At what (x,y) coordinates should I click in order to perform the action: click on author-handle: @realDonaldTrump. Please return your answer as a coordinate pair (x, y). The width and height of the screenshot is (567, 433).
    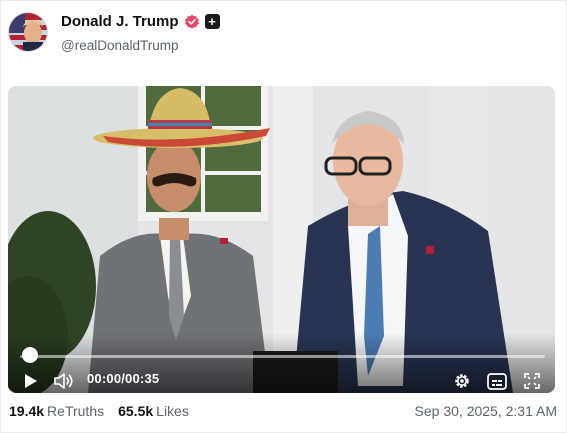
    Looking at the image, I should click on (120, 45).